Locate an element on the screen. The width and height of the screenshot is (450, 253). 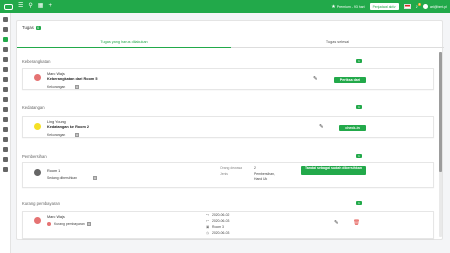
room-name: Room 3 is located at coordinates (218, 227).